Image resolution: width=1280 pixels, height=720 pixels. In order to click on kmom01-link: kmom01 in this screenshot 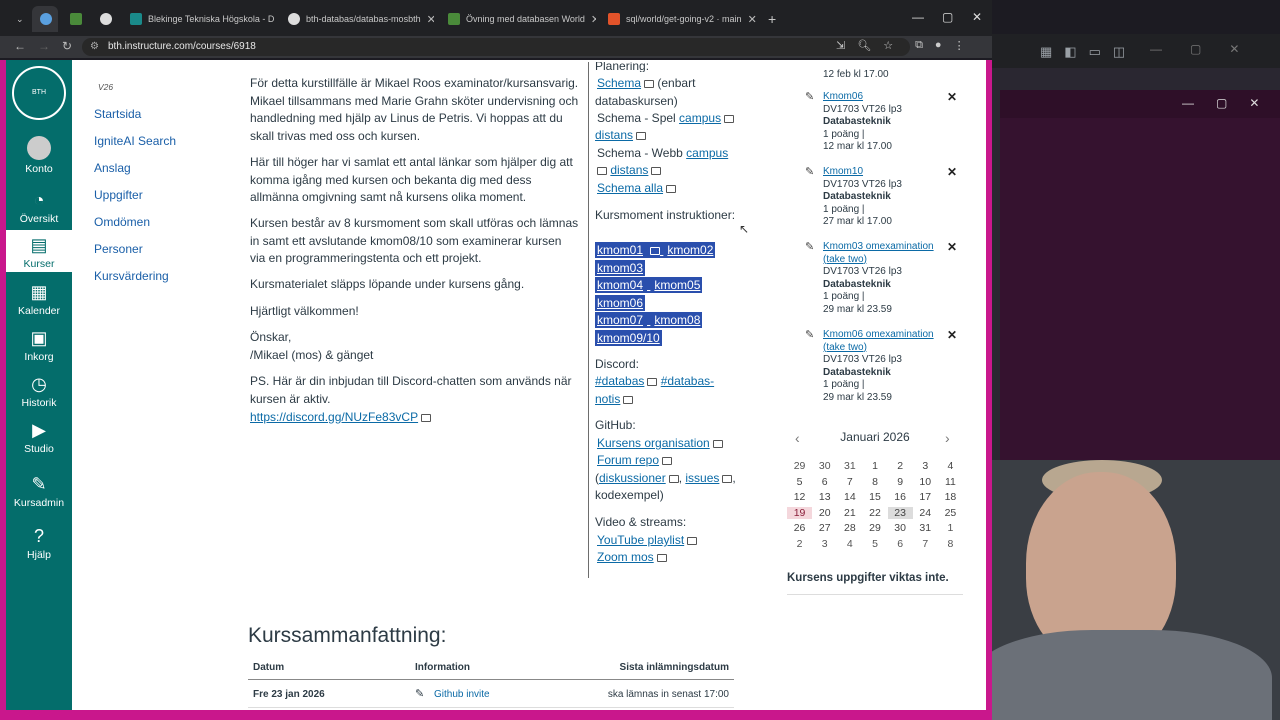, I will do `click(620, 250)`.